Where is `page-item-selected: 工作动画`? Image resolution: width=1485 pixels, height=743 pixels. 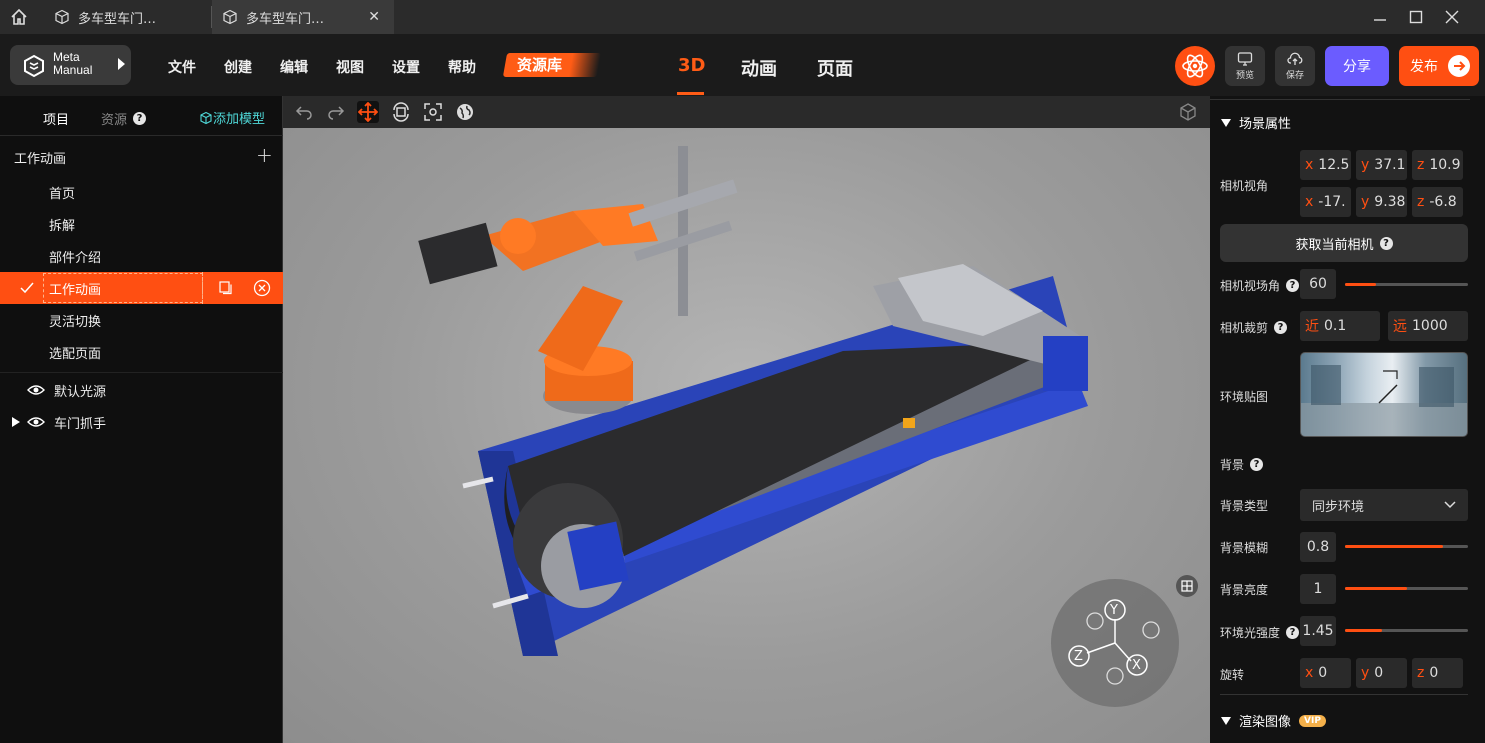 page-item-selected: 工作动画 is located at coordinates (141, 288).